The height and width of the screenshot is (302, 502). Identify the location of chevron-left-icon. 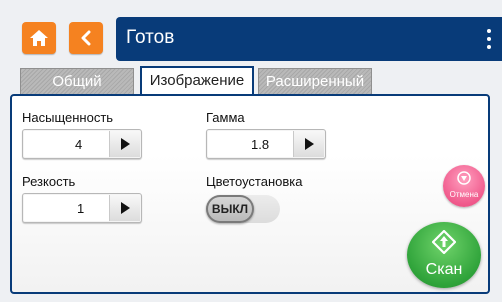
(86, 38).